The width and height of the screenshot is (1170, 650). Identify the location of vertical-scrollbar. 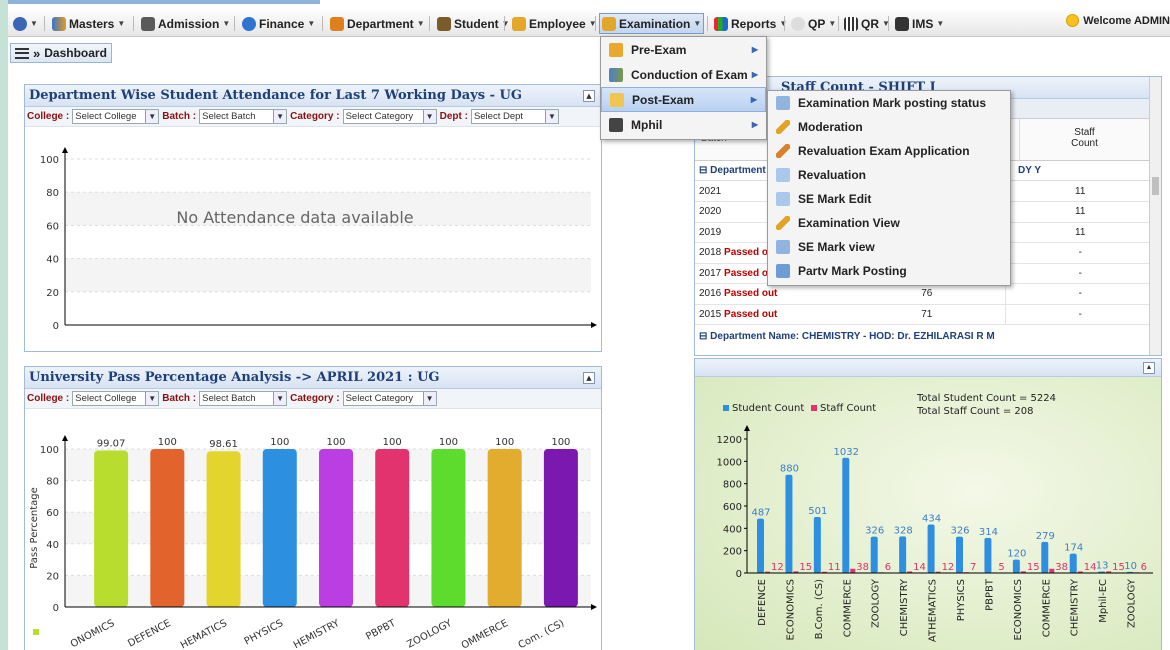
(1155, 216).